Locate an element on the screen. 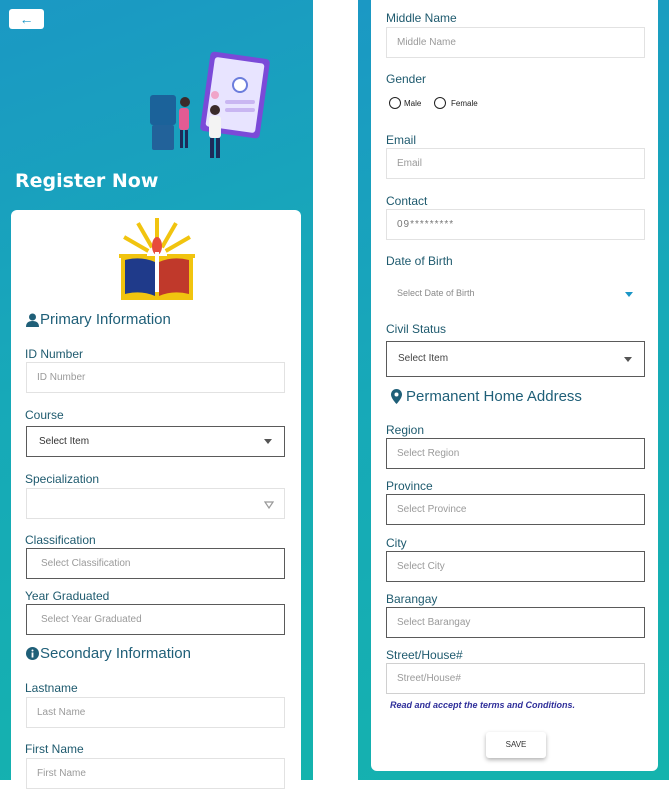 This screenshot has height=800, width=669. id-number-label: ID Number is located at coordinates (54, 354).